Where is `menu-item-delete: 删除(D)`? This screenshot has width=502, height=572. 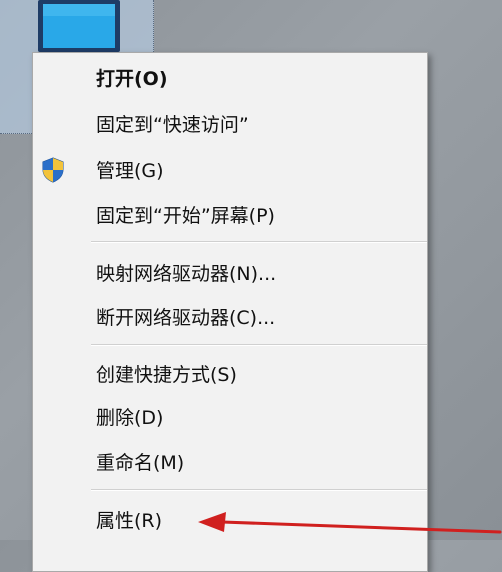 menu-item-delete: 删除(D) is located at coordinates (230, 416).